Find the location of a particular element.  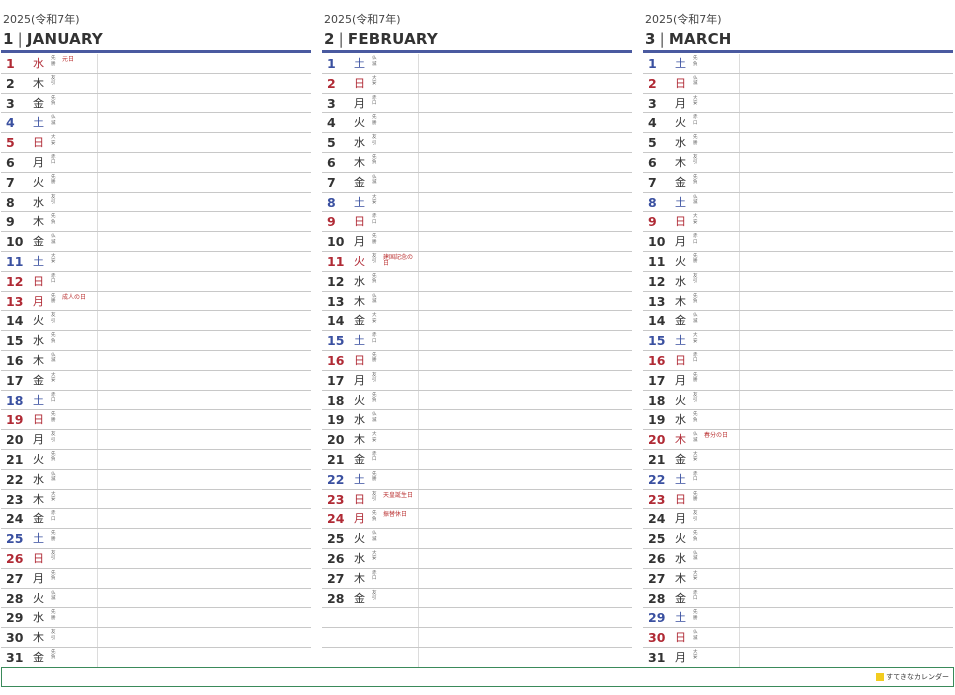

empty-row is located at coordinates (477, 618).